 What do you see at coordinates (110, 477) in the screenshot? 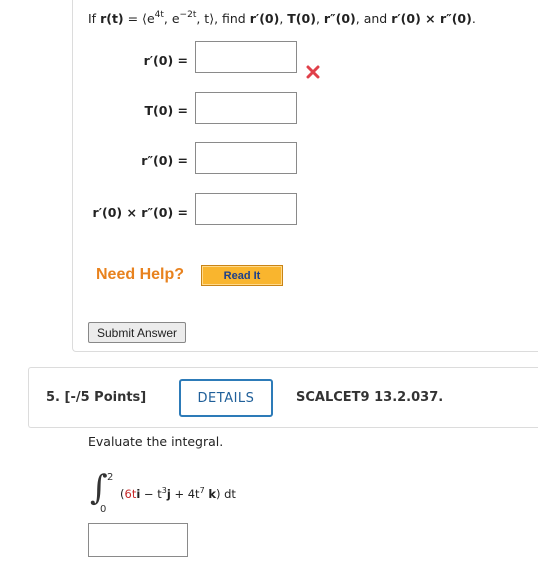
I see `integral-upper-limit: 2` at bounding box center [110, 477].